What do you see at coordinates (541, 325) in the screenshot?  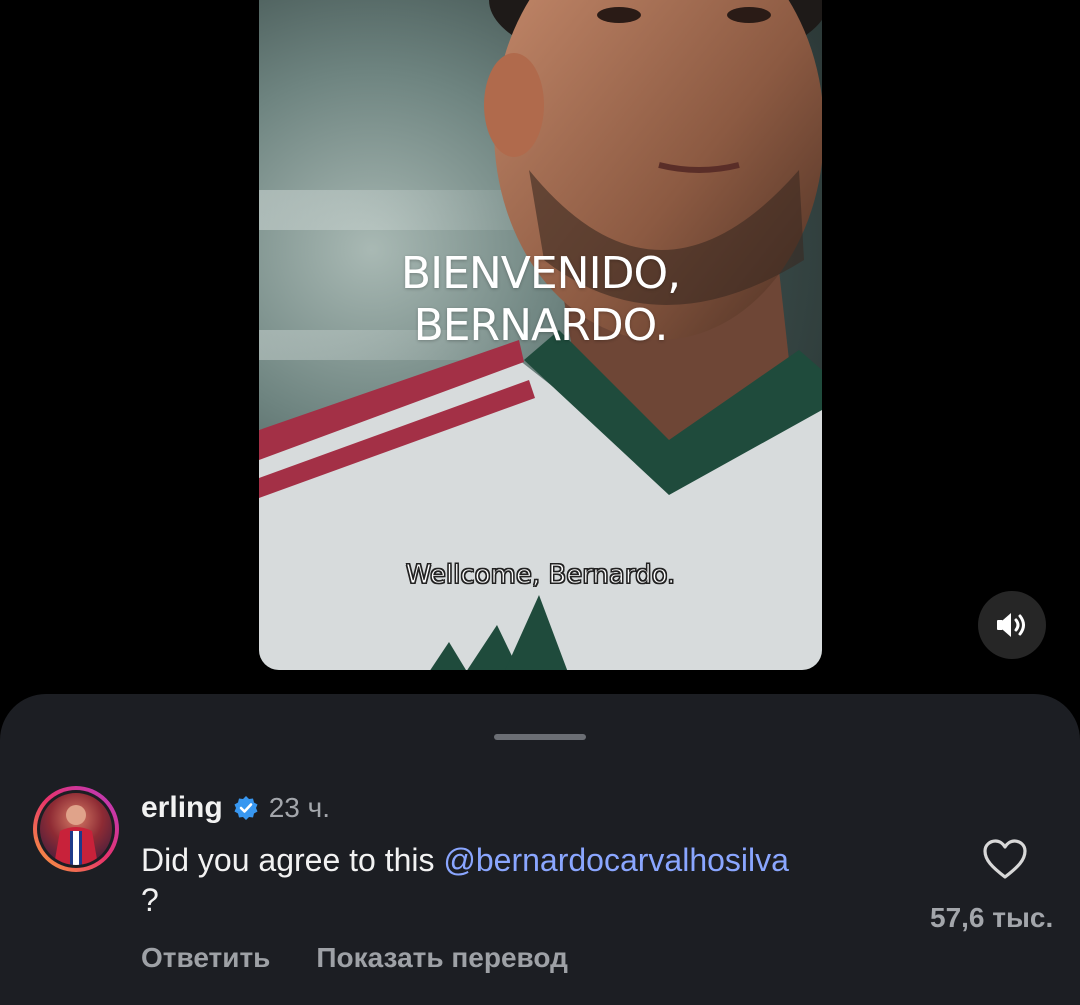 I see `video-headline-line2: BERNARDO.` at bounding box center [541, 325].